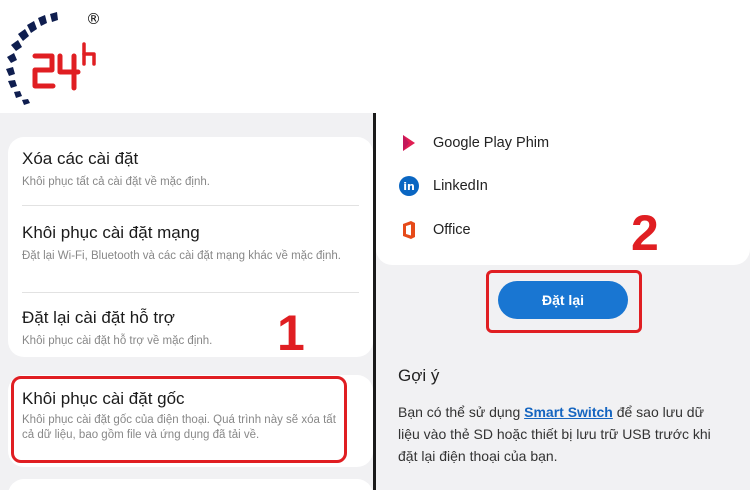 The height and width of the screenshot is (500, 750). What do you see at coordinates (51, 58) in the screenshot?
I see `logo-24h-icon` at bounding box center [51, 58].